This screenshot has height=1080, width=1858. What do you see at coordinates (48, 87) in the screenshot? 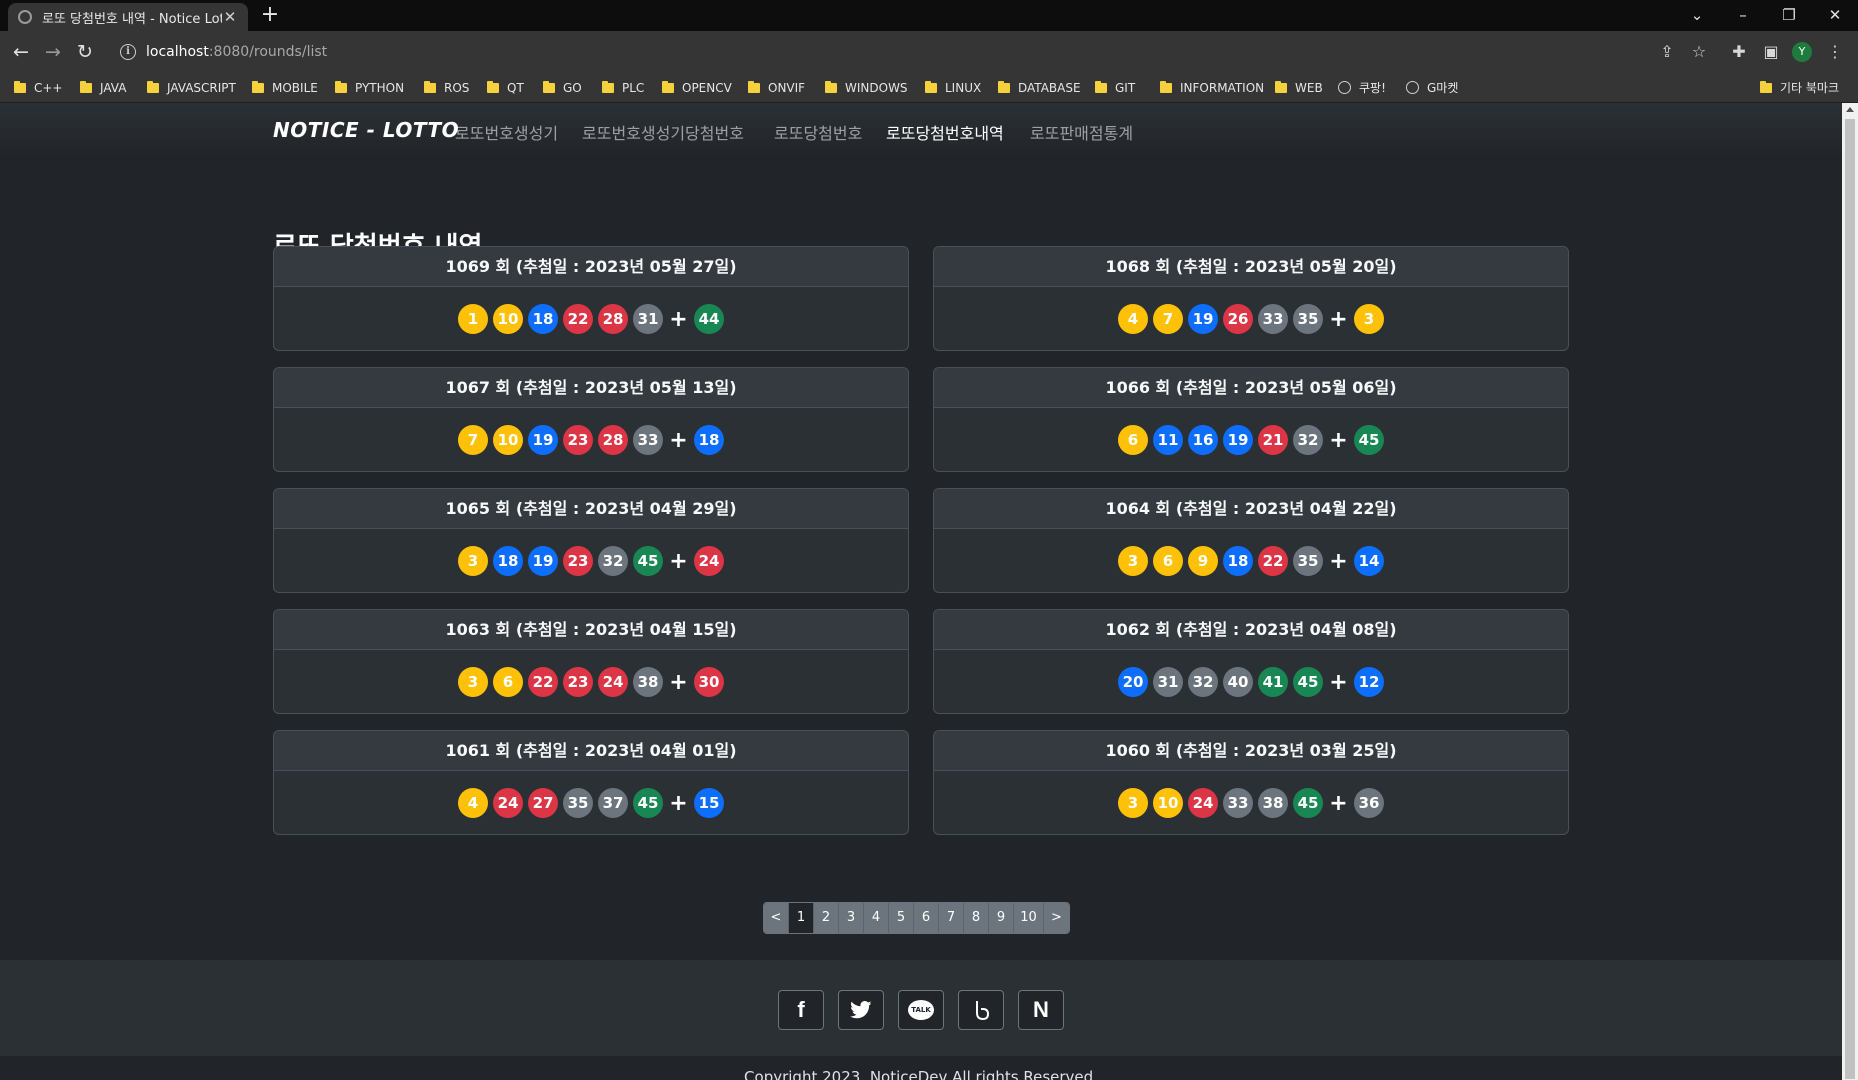
I see `bookmark-label: C++` at bounding box center [48, 87].